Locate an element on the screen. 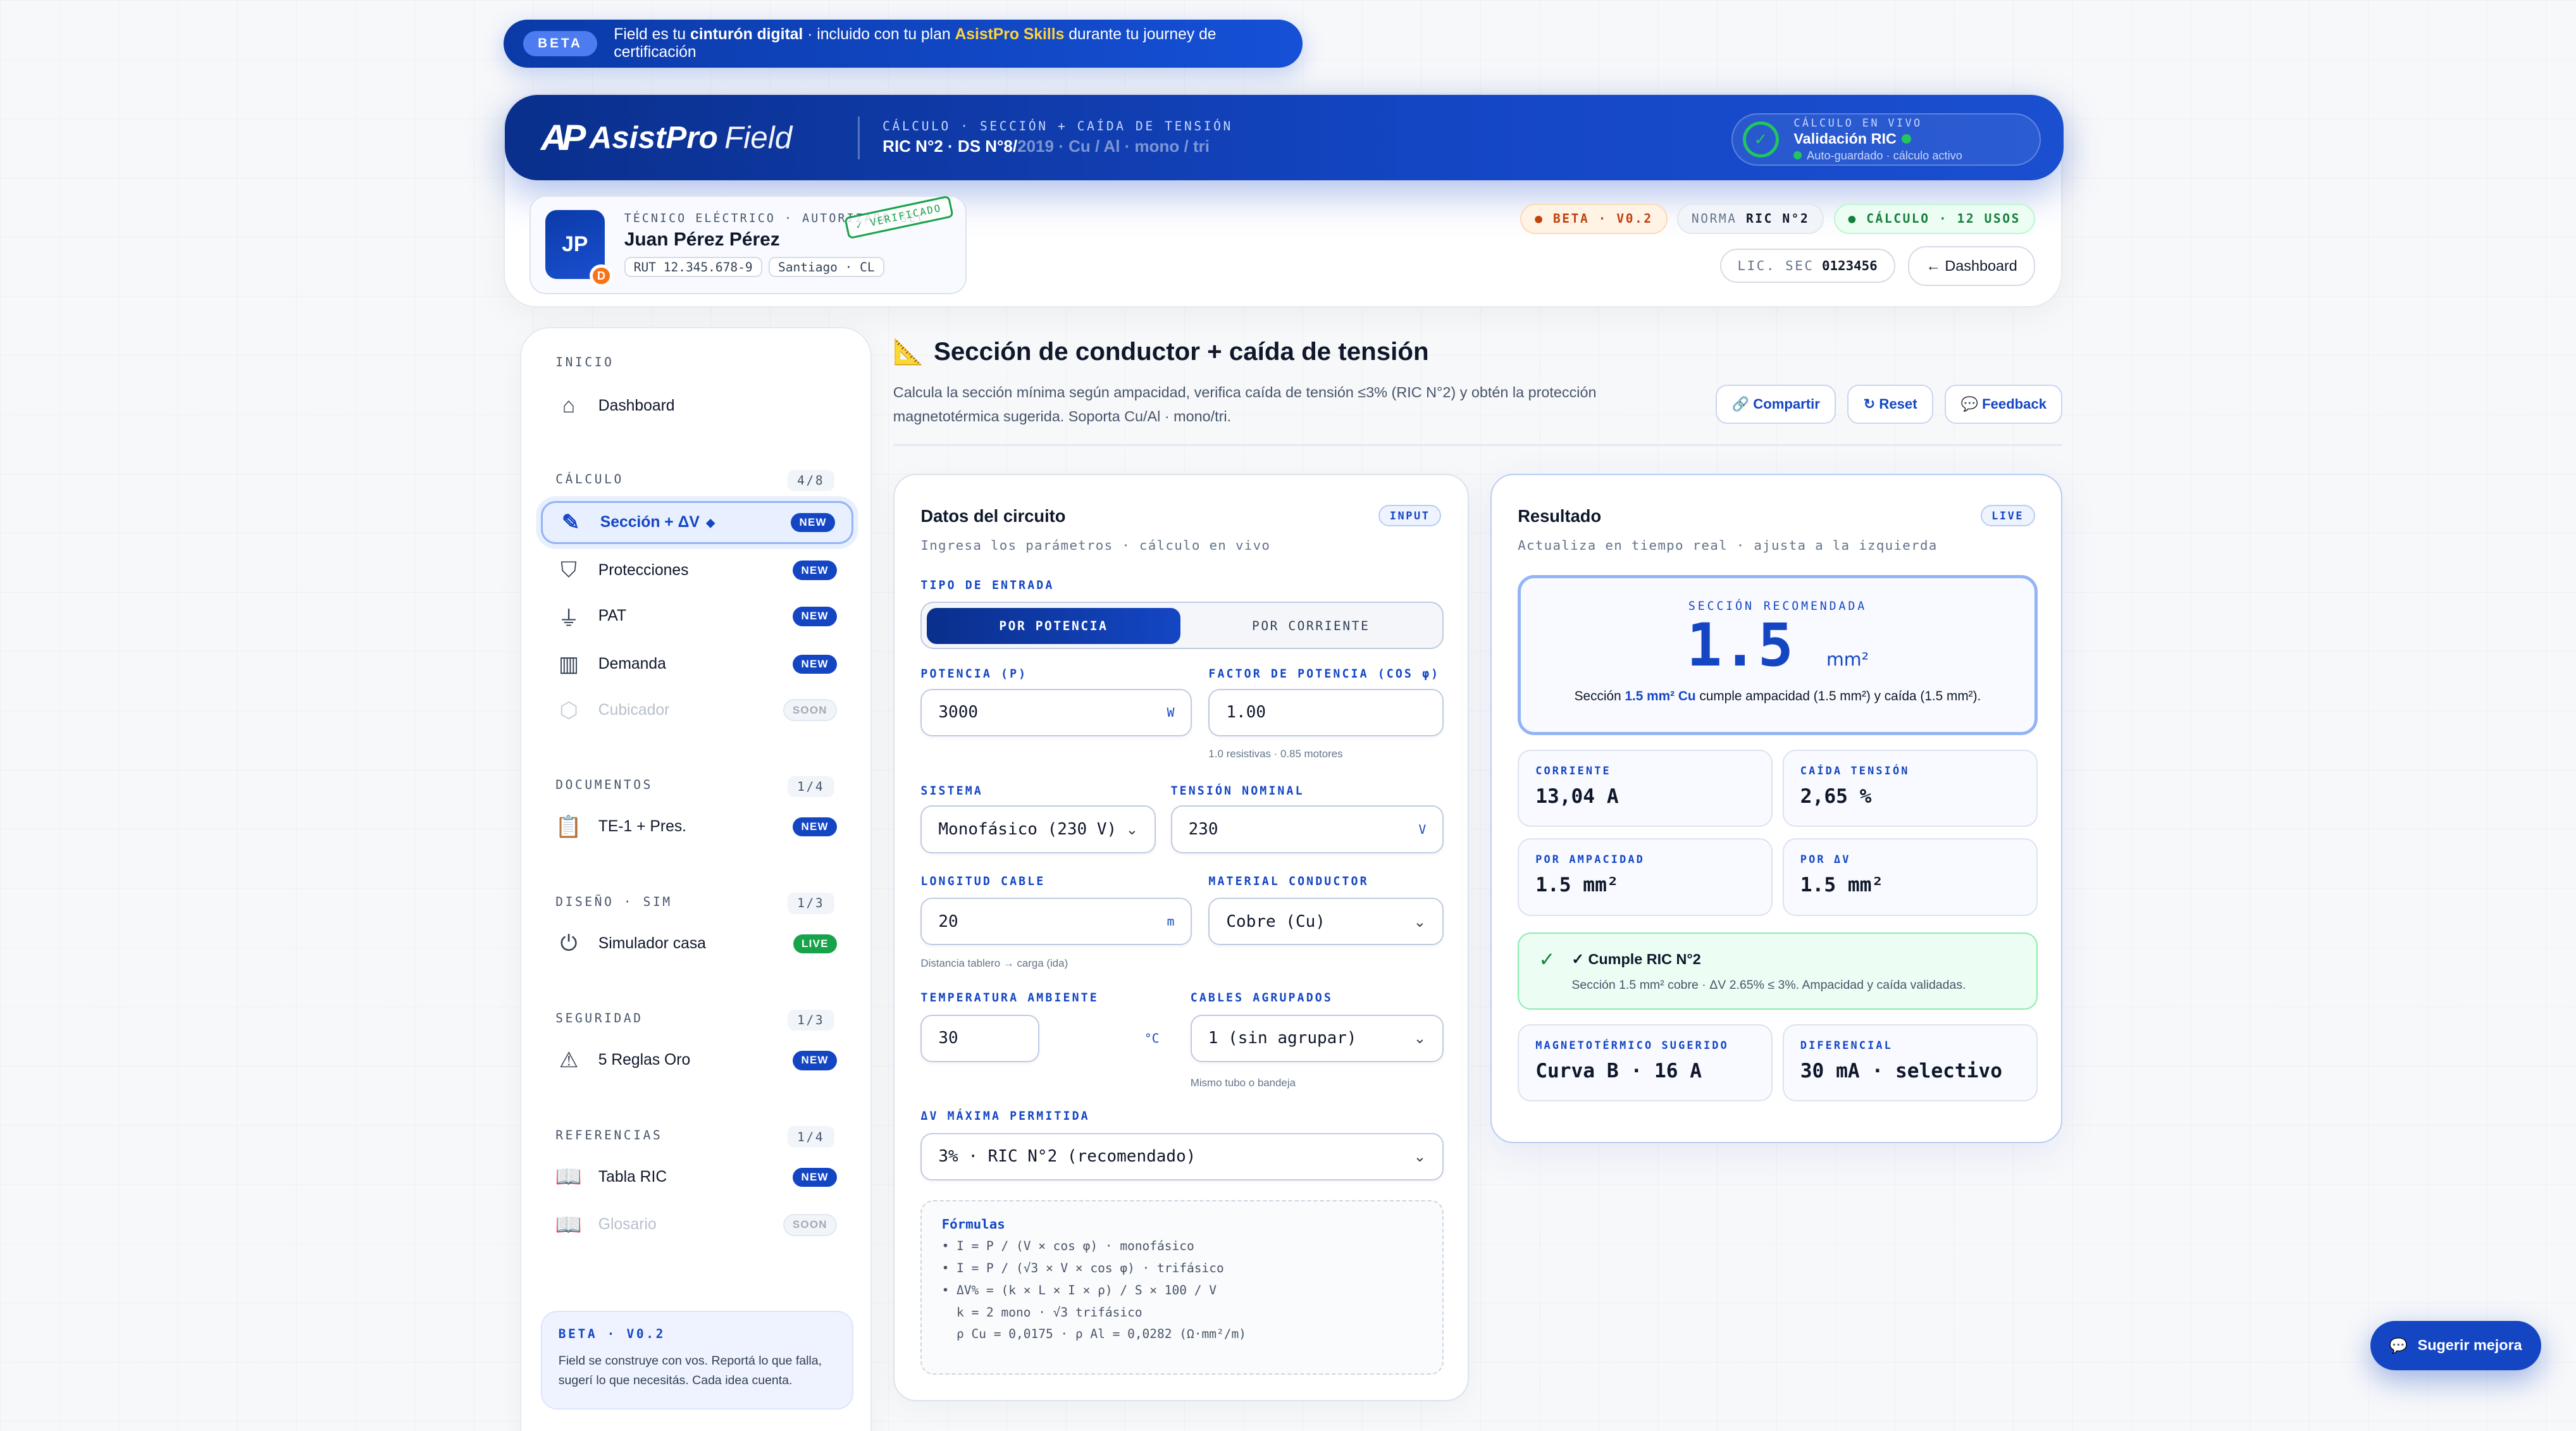  cube-icon: ⬡ is located at coordinates (569, 710).